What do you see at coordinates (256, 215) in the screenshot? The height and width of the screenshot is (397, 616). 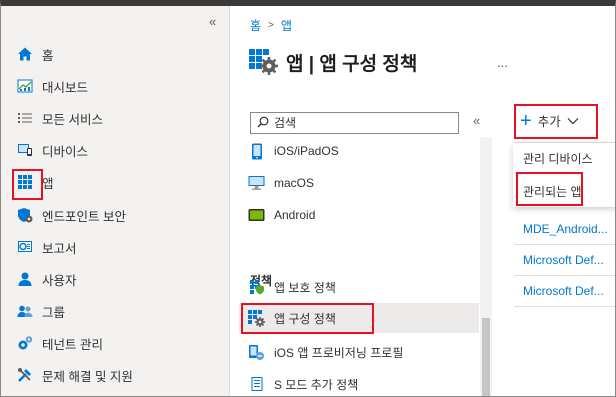 I see `android-icon` at bounding box center [256, 215].